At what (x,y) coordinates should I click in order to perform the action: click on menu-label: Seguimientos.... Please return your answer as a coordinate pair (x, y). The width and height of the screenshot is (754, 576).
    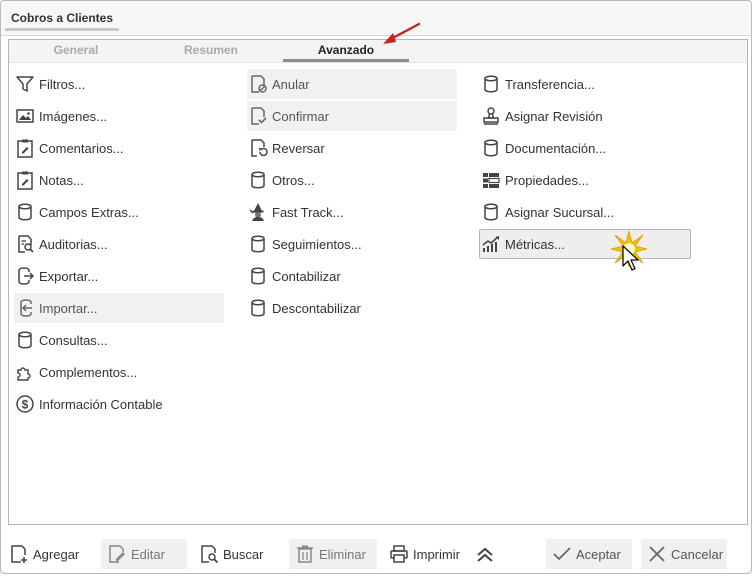
    Looking at the image, I should click on (317, 244).